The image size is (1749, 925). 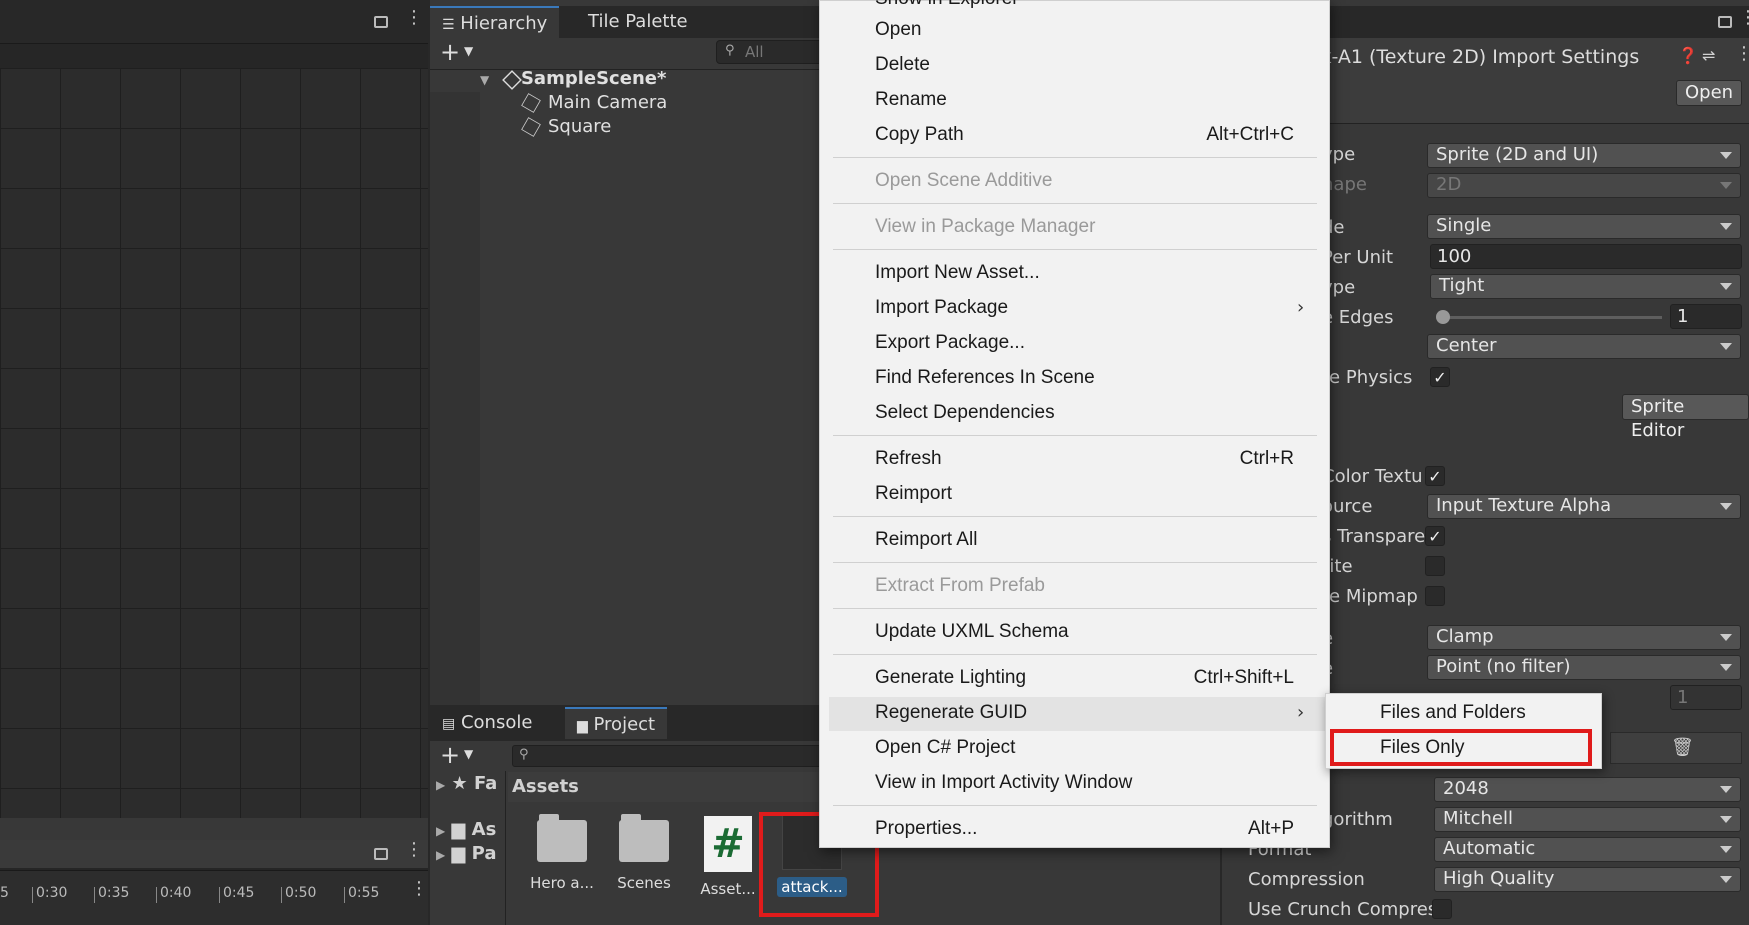 I want to click on menu-item-select-dependencies: Select Dependencies, so click(x=965, y=413).